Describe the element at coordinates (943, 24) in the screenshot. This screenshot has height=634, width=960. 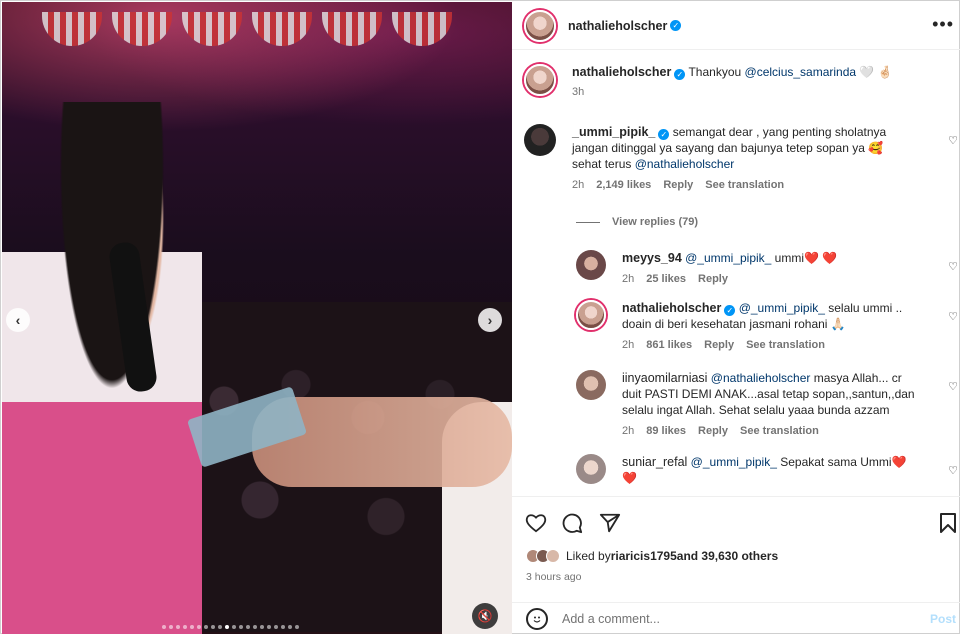
I see `more-options-icon: •••` at that location.